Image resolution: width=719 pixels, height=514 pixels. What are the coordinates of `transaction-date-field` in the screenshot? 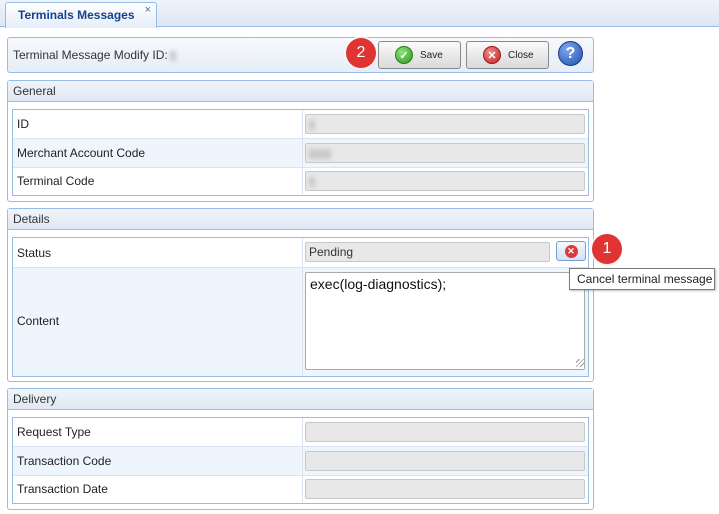 It's located at (445, 489).